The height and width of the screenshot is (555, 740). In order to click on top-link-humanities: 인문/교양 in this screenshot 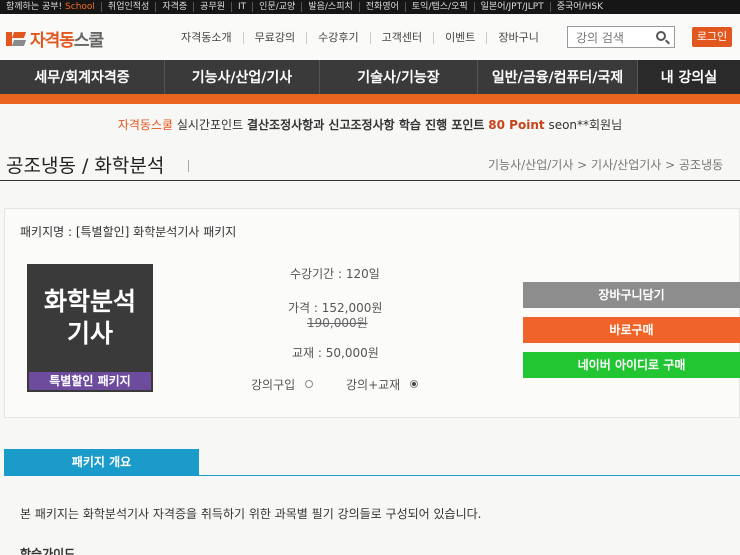, I will do `click(278, 7)`.